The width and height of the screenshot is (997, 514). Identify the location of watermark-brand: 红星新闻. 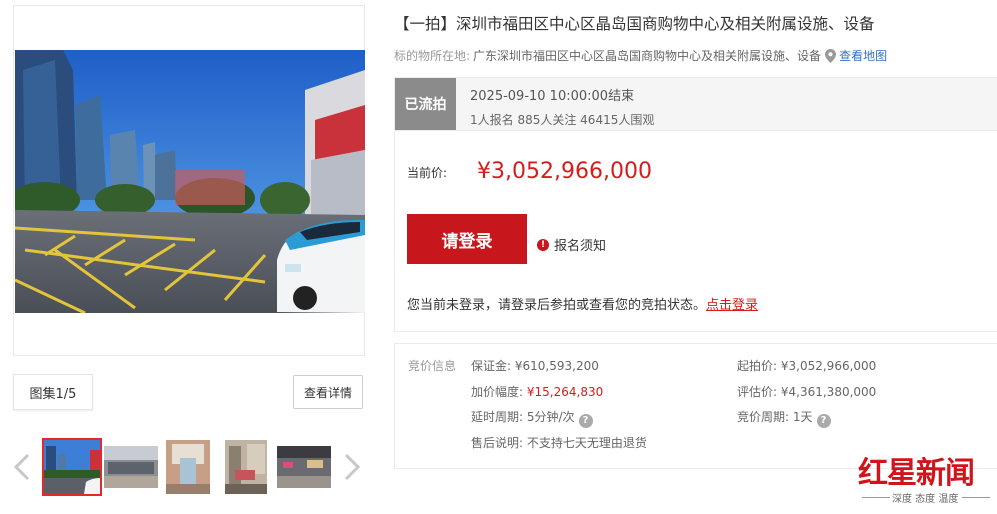
(916, 473).